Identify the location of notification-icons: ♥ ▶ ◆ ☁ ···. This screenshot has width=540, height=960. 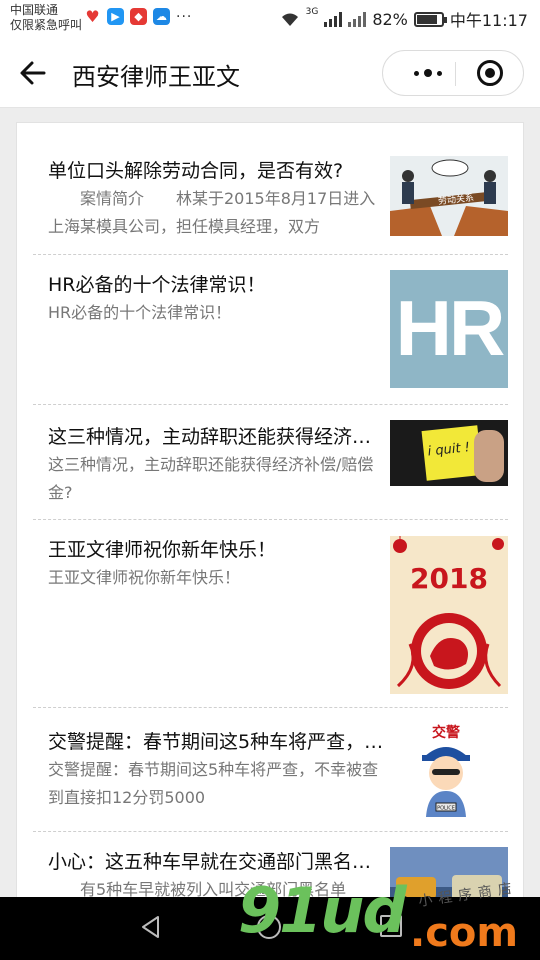
(138, 16).